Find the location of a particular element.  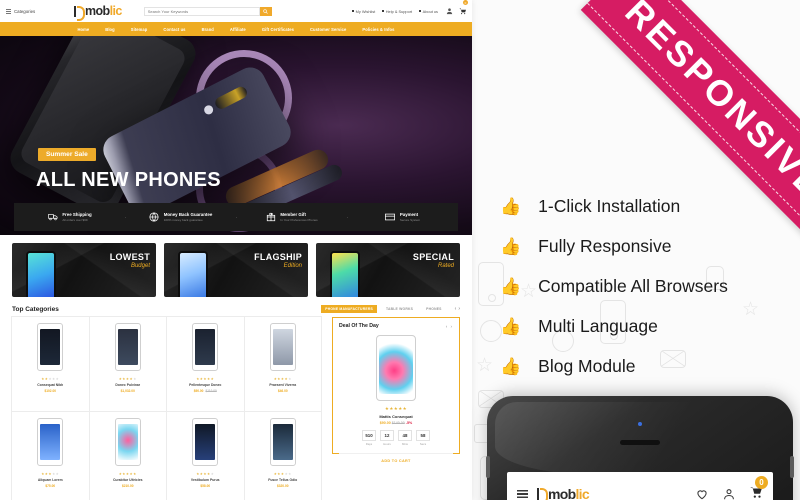

product-card: ★★★★★ Pellentesque Donec $90.00 $110.00 is located at coordinates (205, 364).